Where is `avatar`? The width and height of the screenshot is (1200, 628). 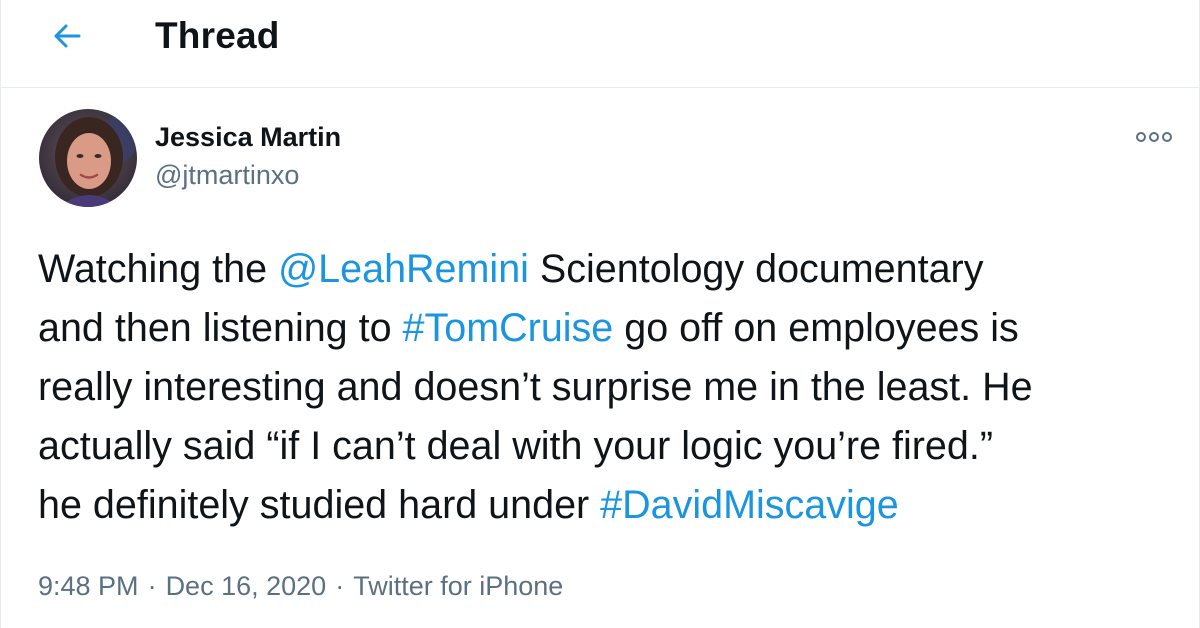
avatar is located at coordinates (88, 158).